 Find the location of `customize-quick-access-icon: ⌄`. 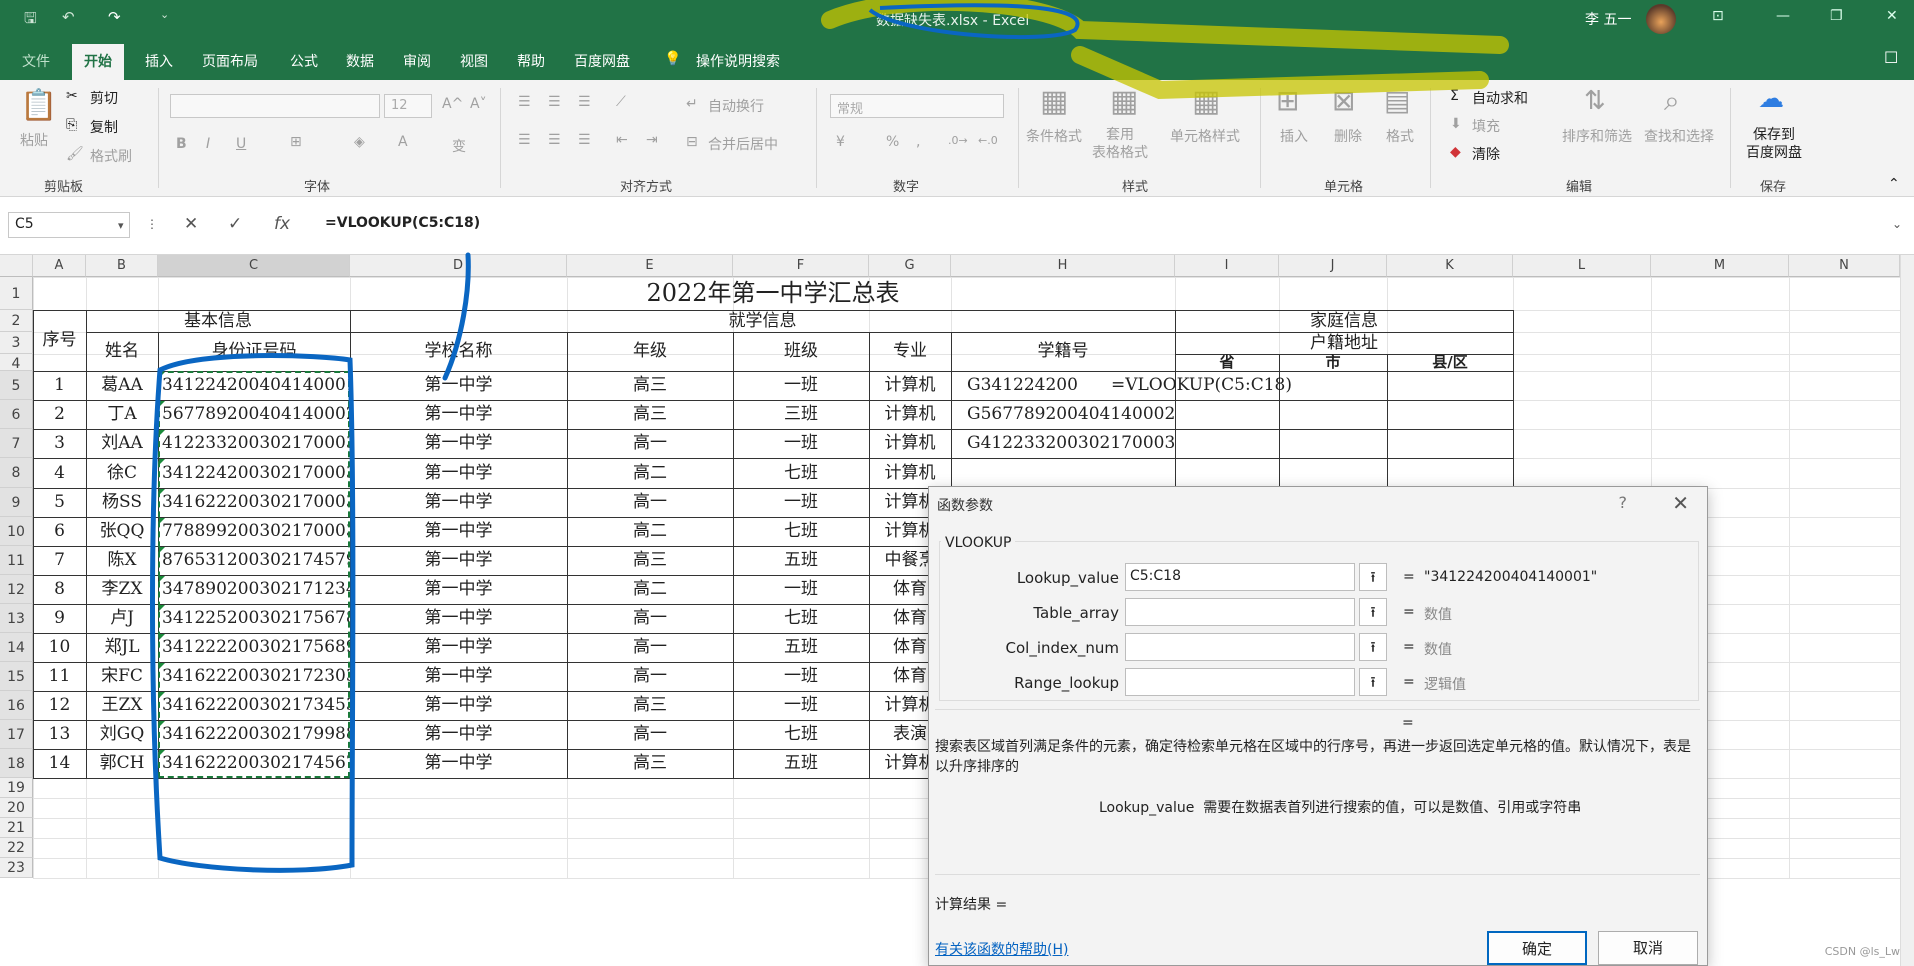

customize-quick-access-icon: ⌄ is located at coordinates (164, 14).